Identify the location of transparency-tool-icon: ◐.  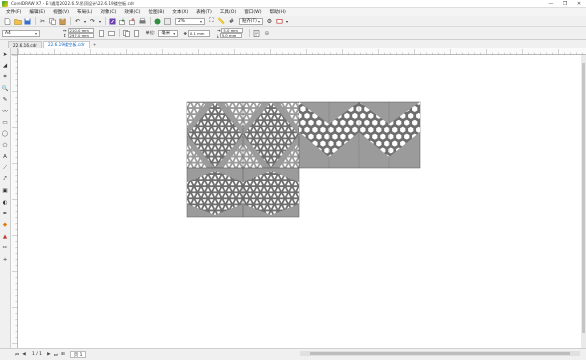
(5, 202).